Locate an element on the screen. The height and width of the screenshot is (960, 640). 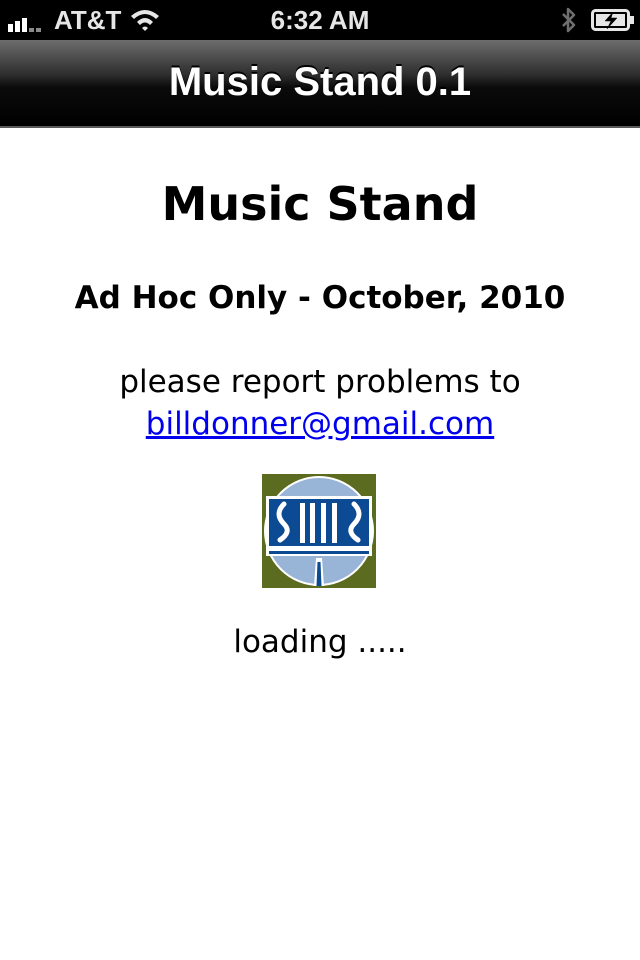
nav-bar: Music Stand 0.1 is located at coordinates (320, 84).